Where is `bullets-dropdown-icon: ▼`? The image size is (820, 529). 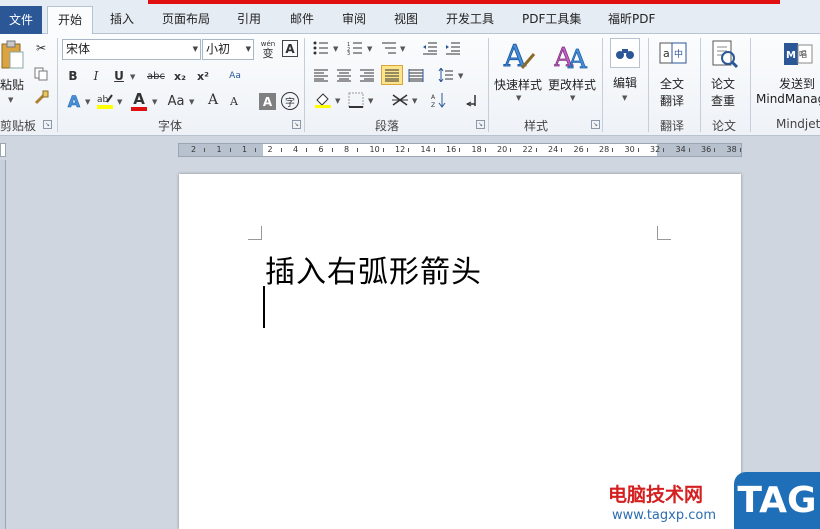 bullets-dropdown-icon: ▼ is located at coordinates (335, 49).